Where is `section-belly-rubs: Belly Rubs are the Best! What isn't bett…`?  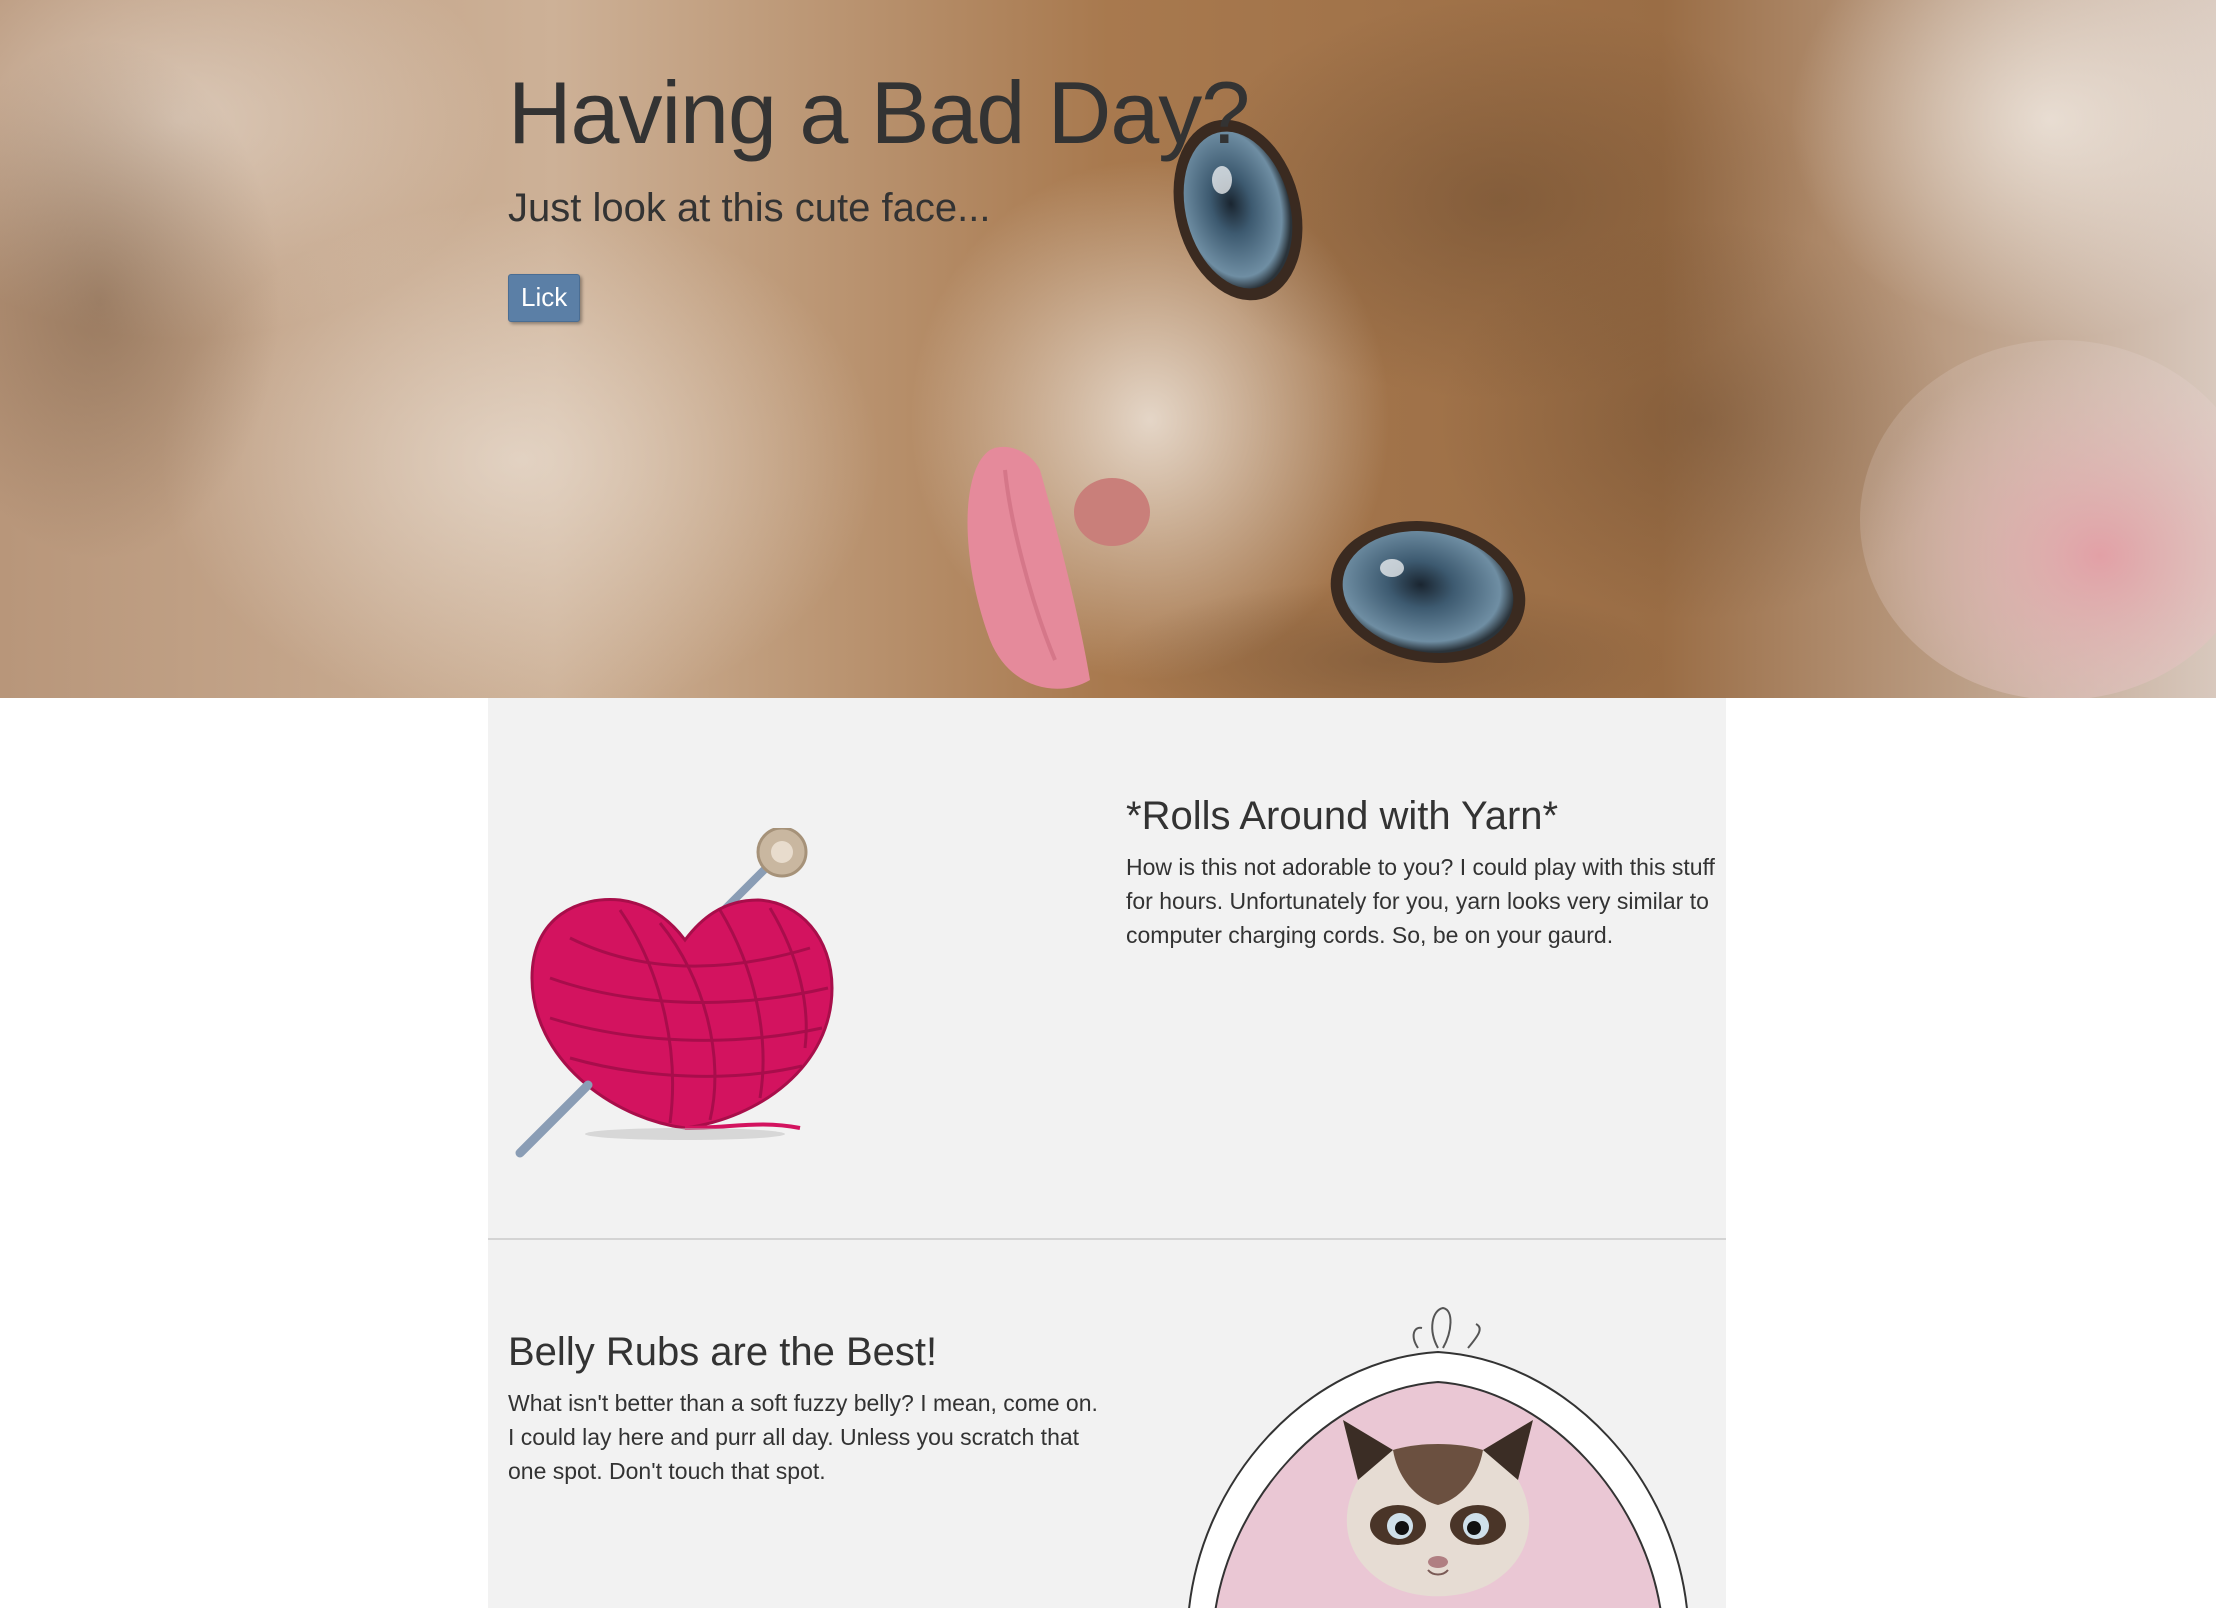 section-belly-rubs: Belly Rubs are the Best! What isn't bett… is located at coordinates (1107, 1424).